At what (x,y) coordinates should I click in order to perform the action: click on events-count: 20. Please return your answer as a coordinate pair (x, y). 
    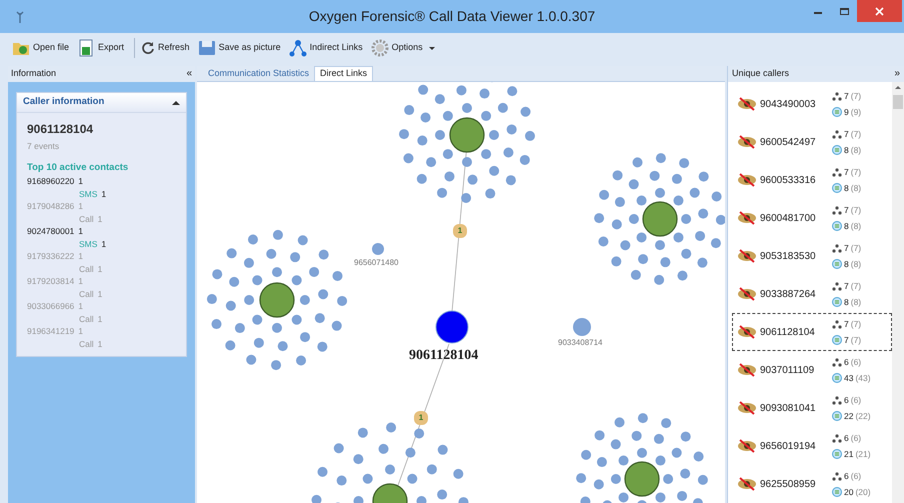
    Looking at the image, I should click on (849, 492).